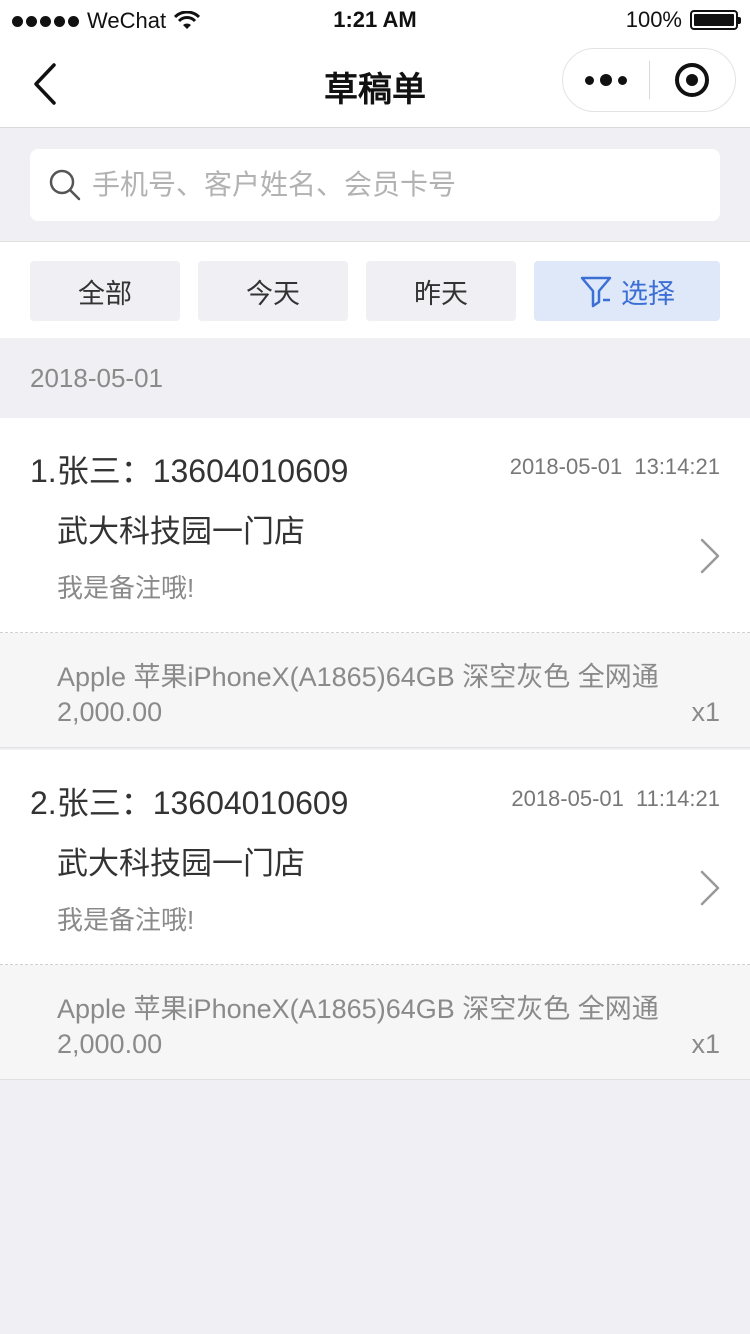 Image resolution: width=750 pixels, height=1334 pixels. Describe the element at coordinates (614, 466) in the screenshot. I see `order-datetime: 2018-05-01 13:14:21` at that location.